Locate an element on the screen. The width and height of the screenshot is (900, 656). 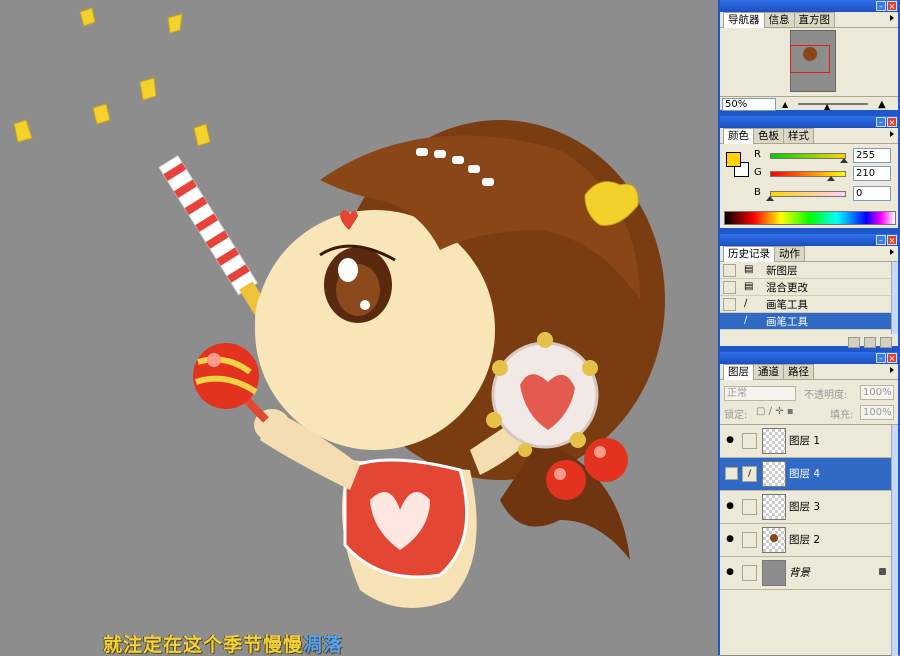
zoom-field: 50% is located at coordinates (749, 104).